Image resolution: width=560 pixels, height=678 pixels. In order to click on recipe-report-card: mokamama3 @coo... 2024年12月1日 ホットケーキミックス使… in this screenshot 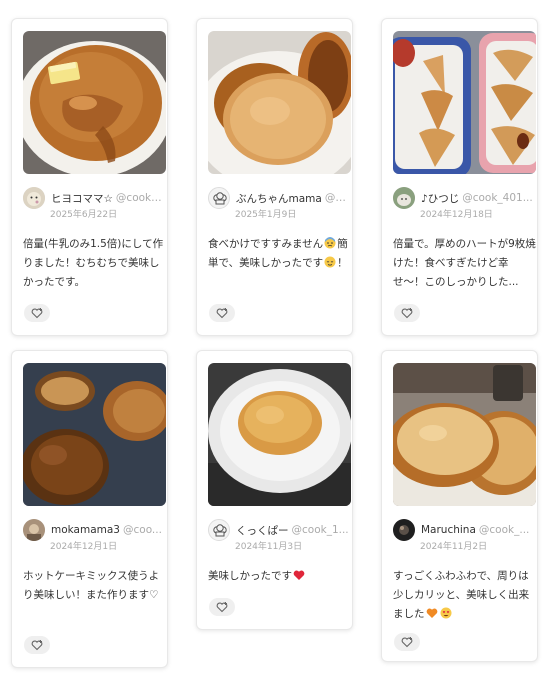, I will do `click(89, 509)`.